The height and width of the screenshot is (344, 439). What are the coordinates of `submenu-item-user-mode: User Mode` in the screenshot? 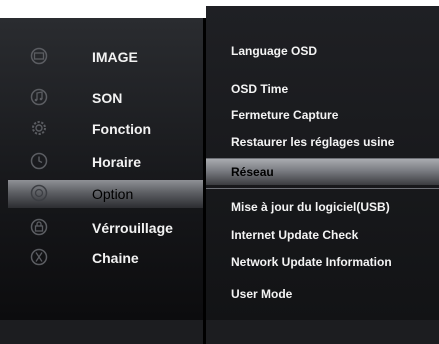 It's located at (322, 294).